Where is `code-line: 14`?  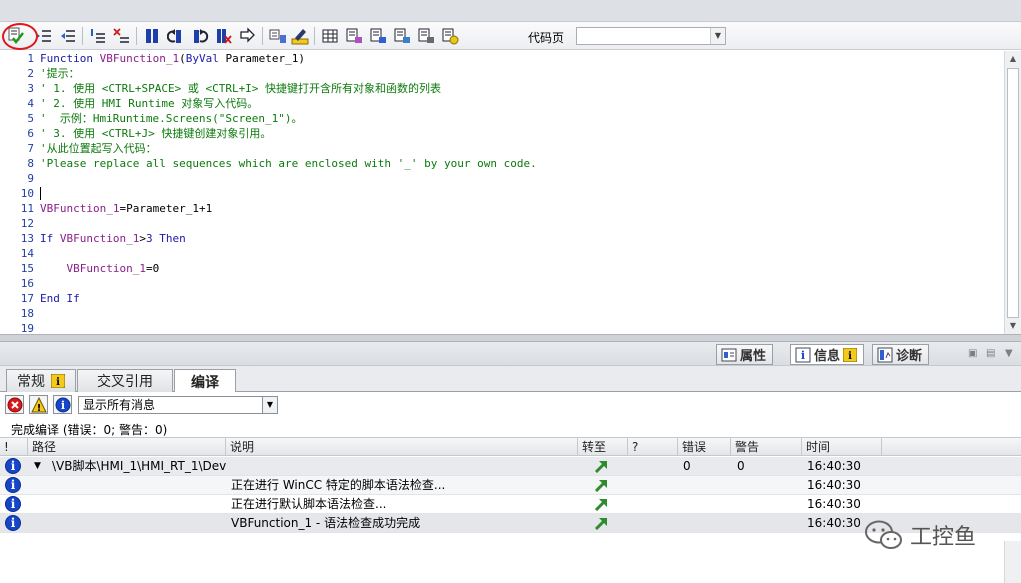
code-line: 14 is located at coordinates (502, 253).